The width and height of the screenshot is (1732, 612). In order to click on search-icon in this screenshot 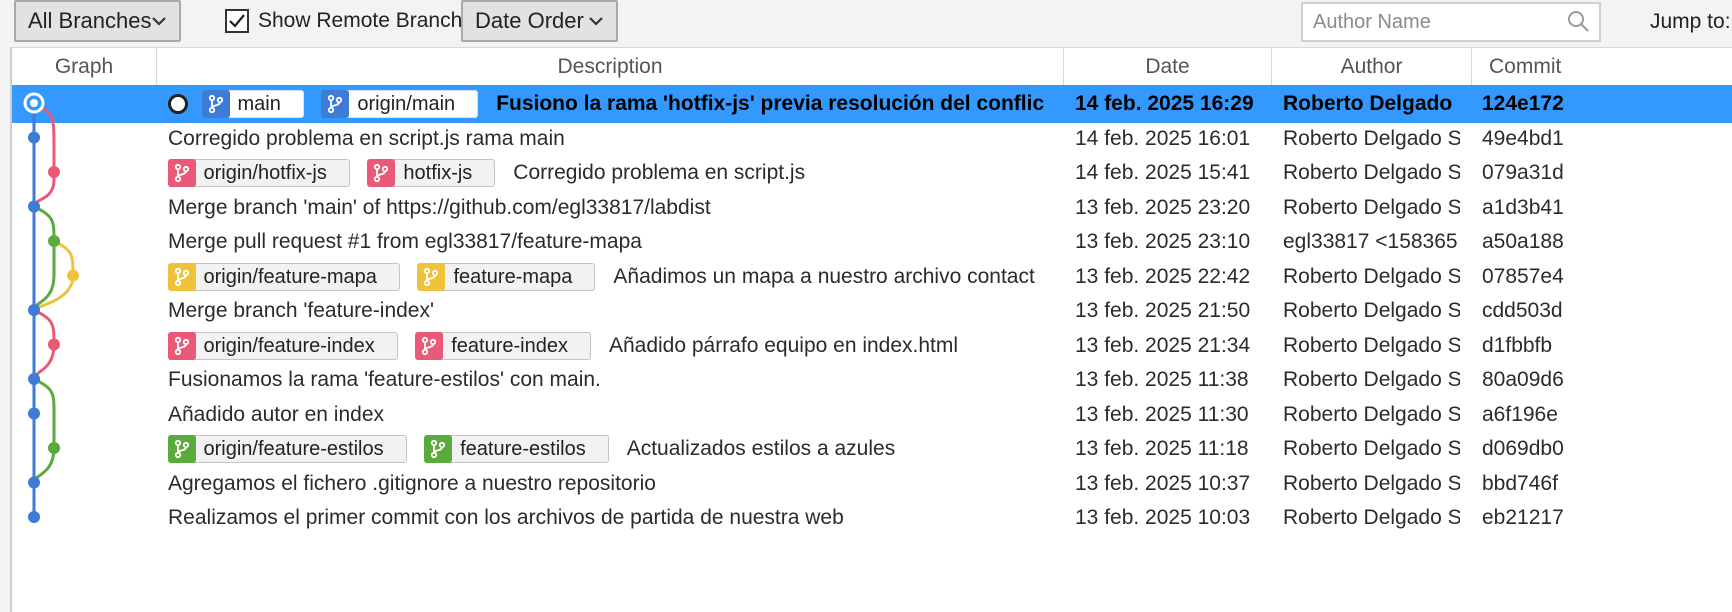, I will do `click(1578, 21)`.